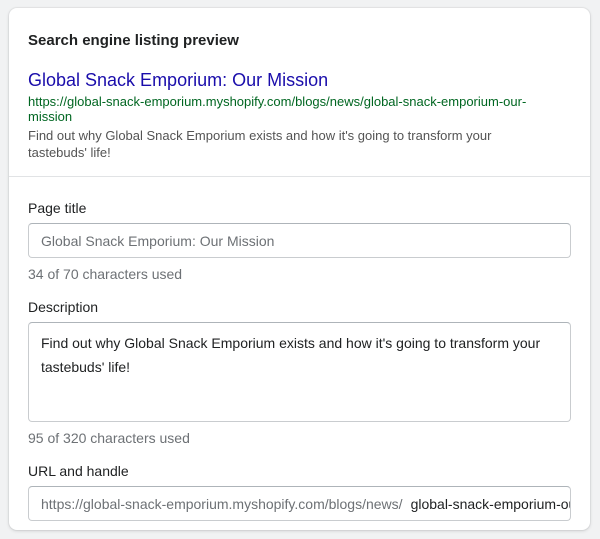  Describe the element at coordinates (78, 471) in the screenshot. I see `url-handle-label: URL and handle` at that location.